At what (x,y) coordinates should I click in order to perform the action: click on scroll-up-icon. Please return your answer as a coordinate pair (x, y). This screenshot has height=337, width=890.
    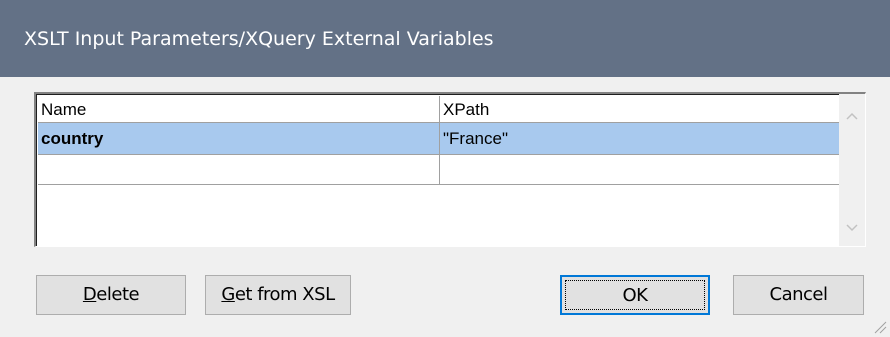
    Looking at the image, I should click on (852, 116).